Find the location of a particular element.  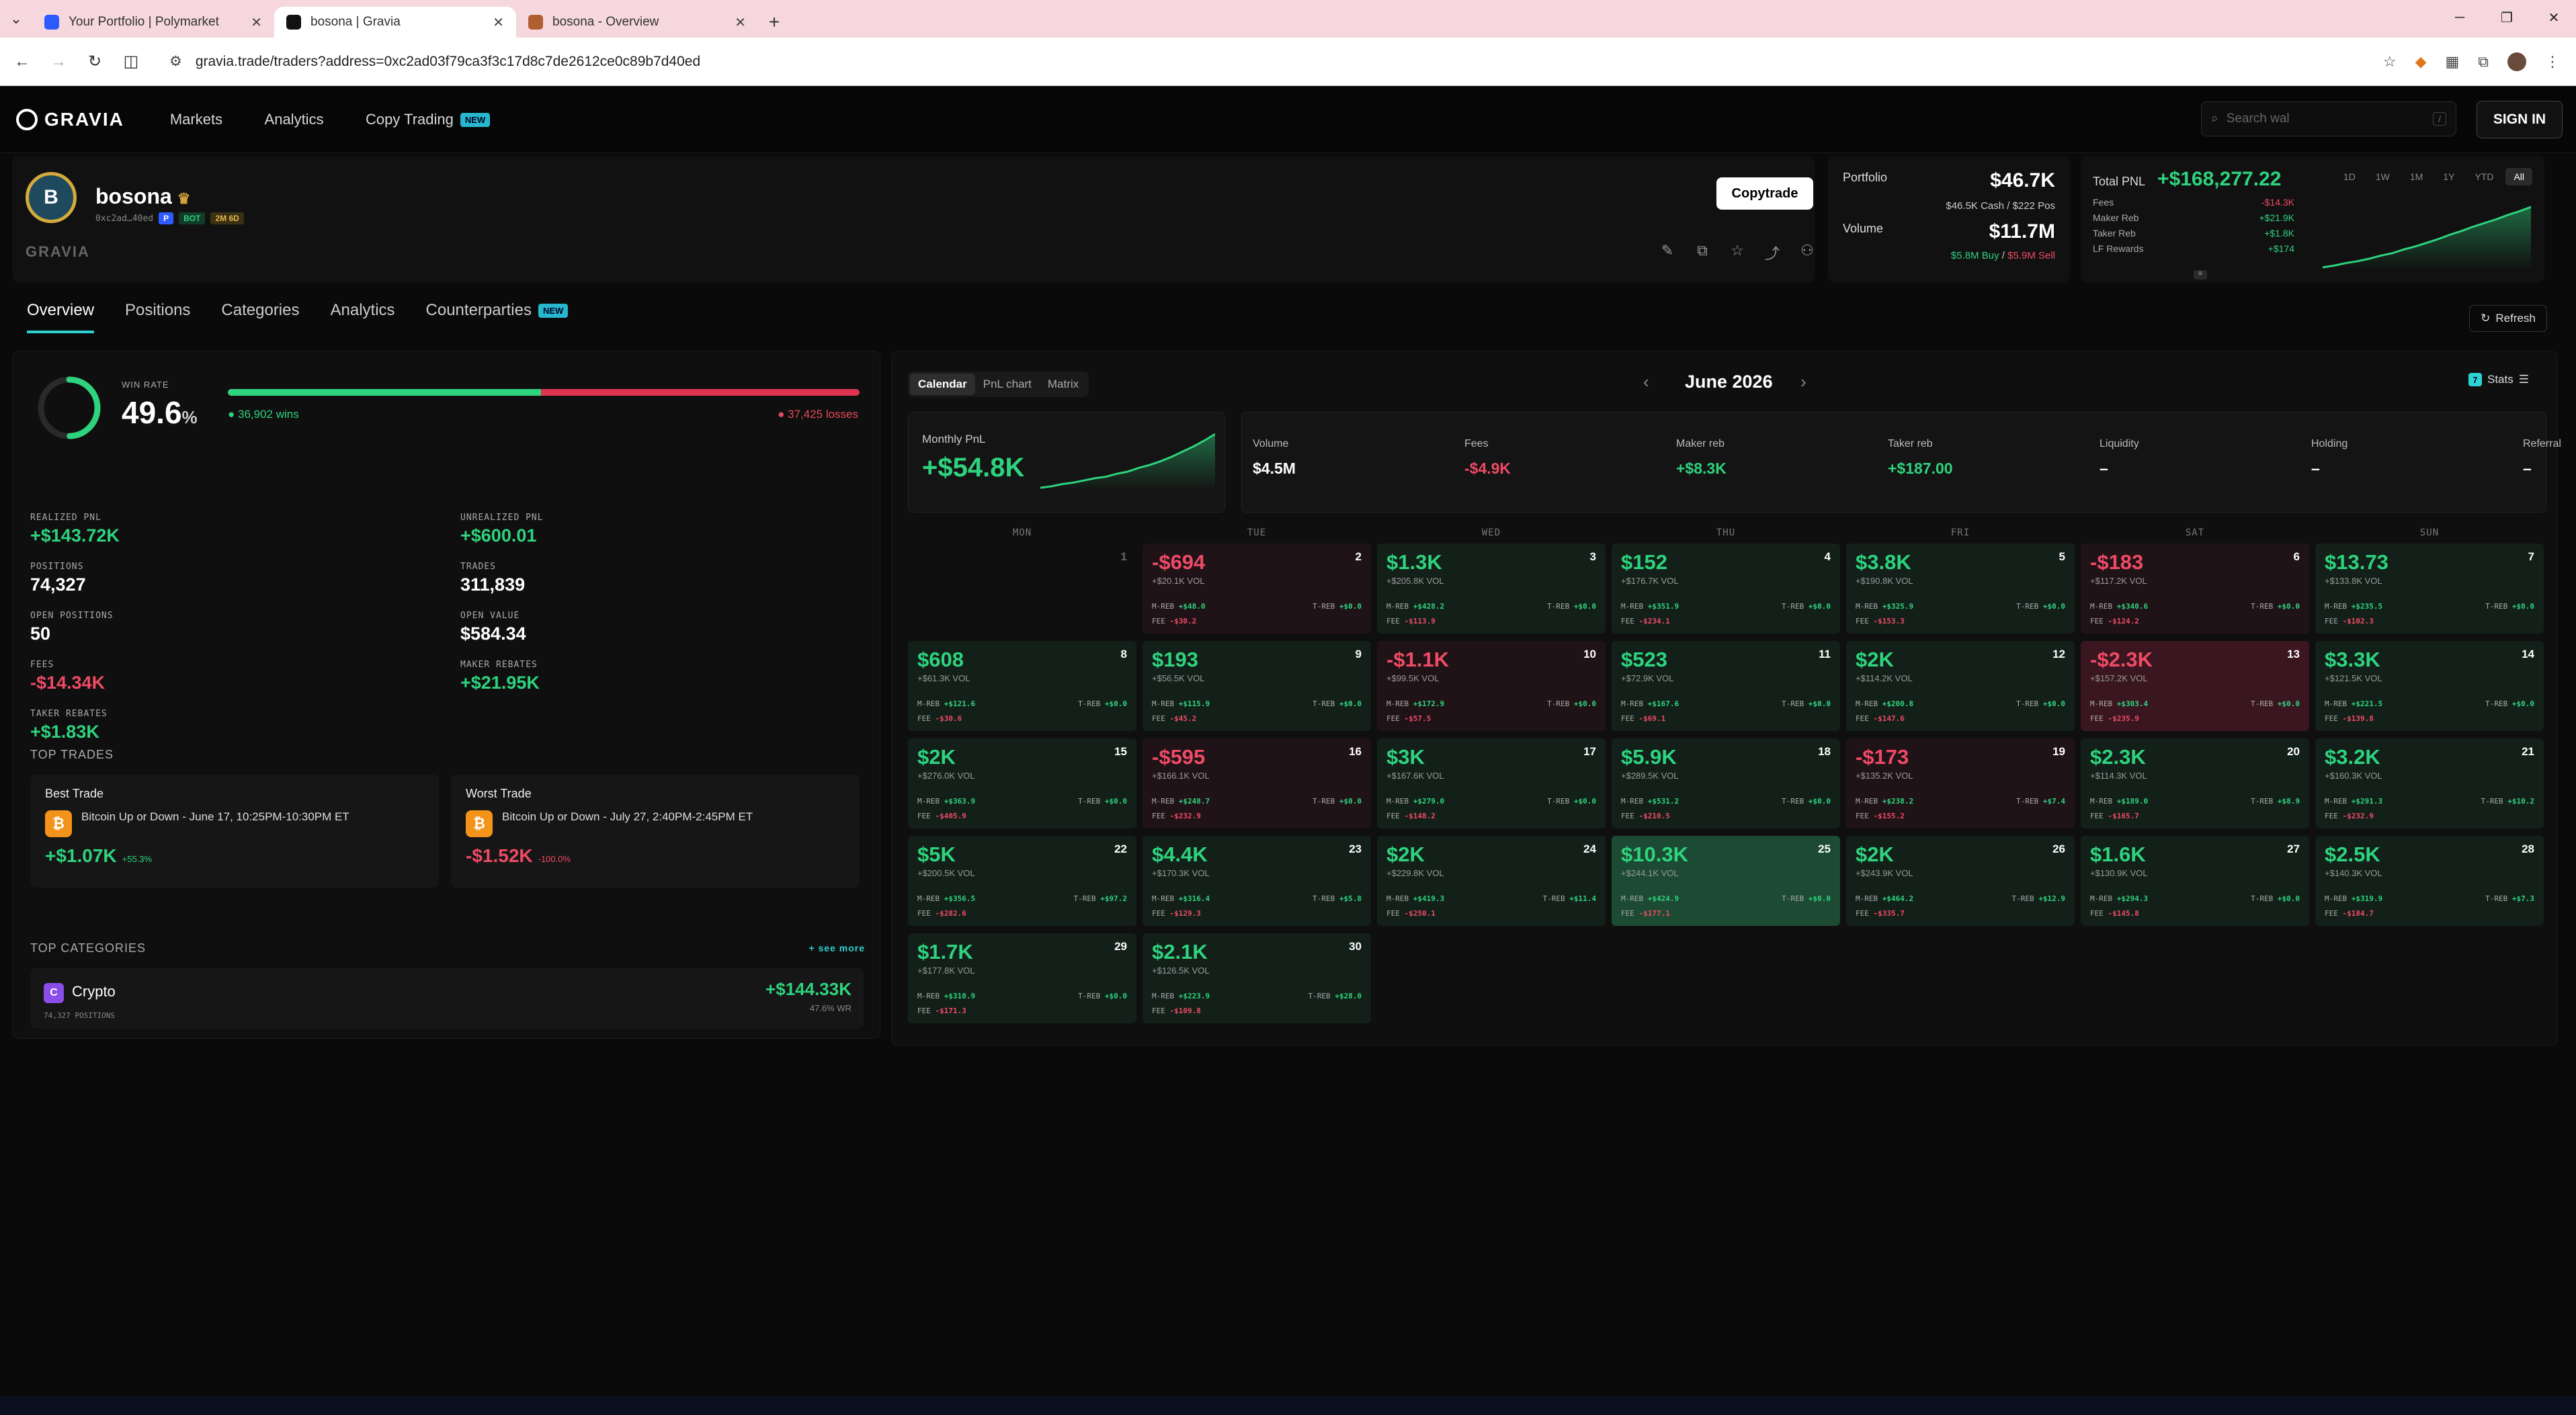

day-maker-rebate: M-REB +$200.8 is located at coordinates (1885, 704).